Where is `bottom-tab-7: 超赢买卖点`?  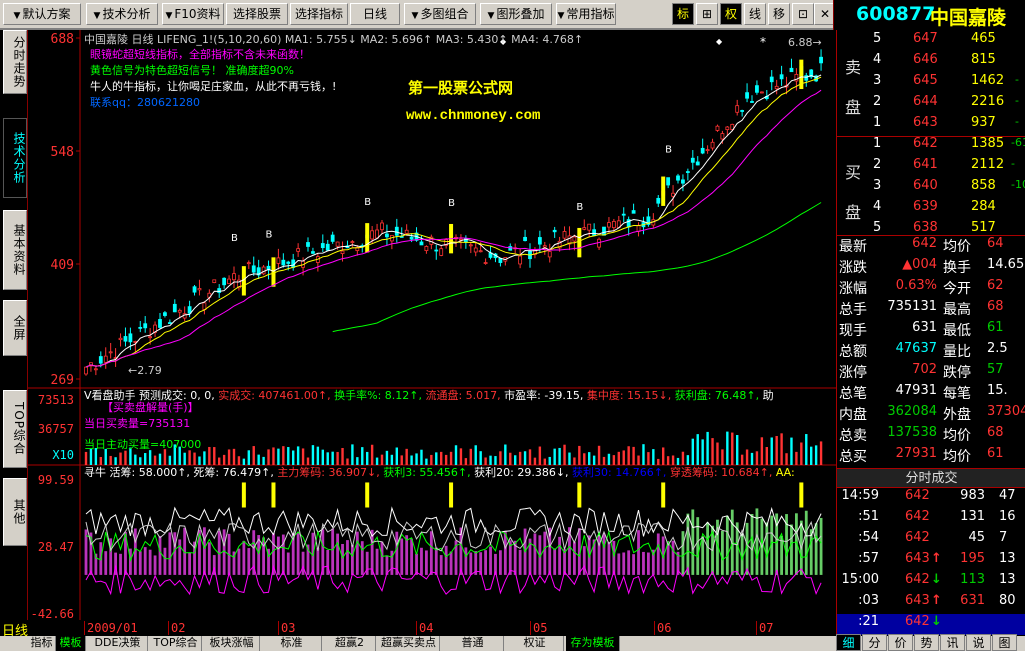 bottom-tab-7: 超赢买卖点 is located at coordinates (409, 643).